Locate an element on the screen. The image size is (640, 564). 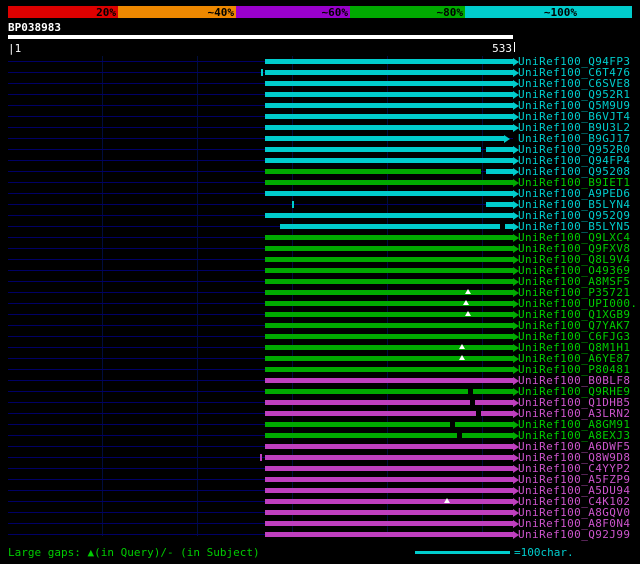
scale-legend-label: =100char. is located at coordinates (544, 552).